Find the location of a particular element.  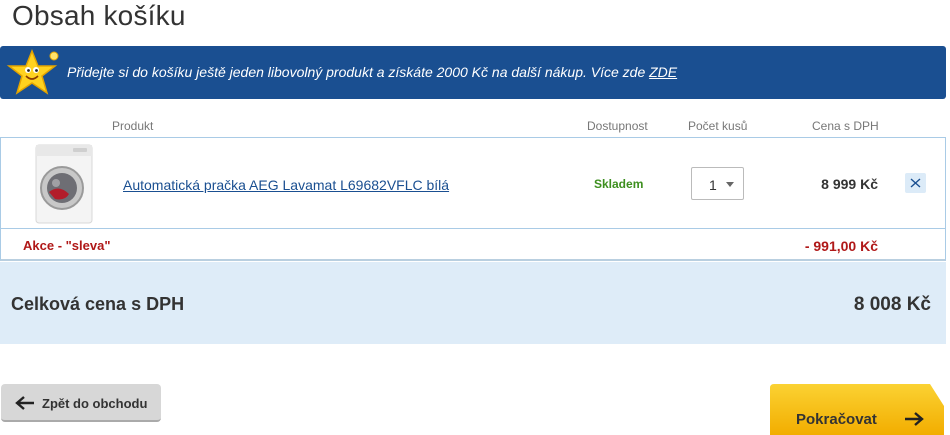

quantity-select: 1 is located at coordinates (717, 183).